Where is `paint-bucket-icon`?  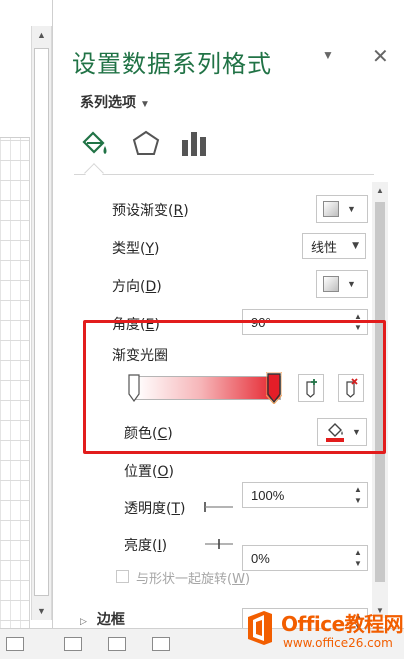 paint-bucket-icon is located at coordinates (335, 432).